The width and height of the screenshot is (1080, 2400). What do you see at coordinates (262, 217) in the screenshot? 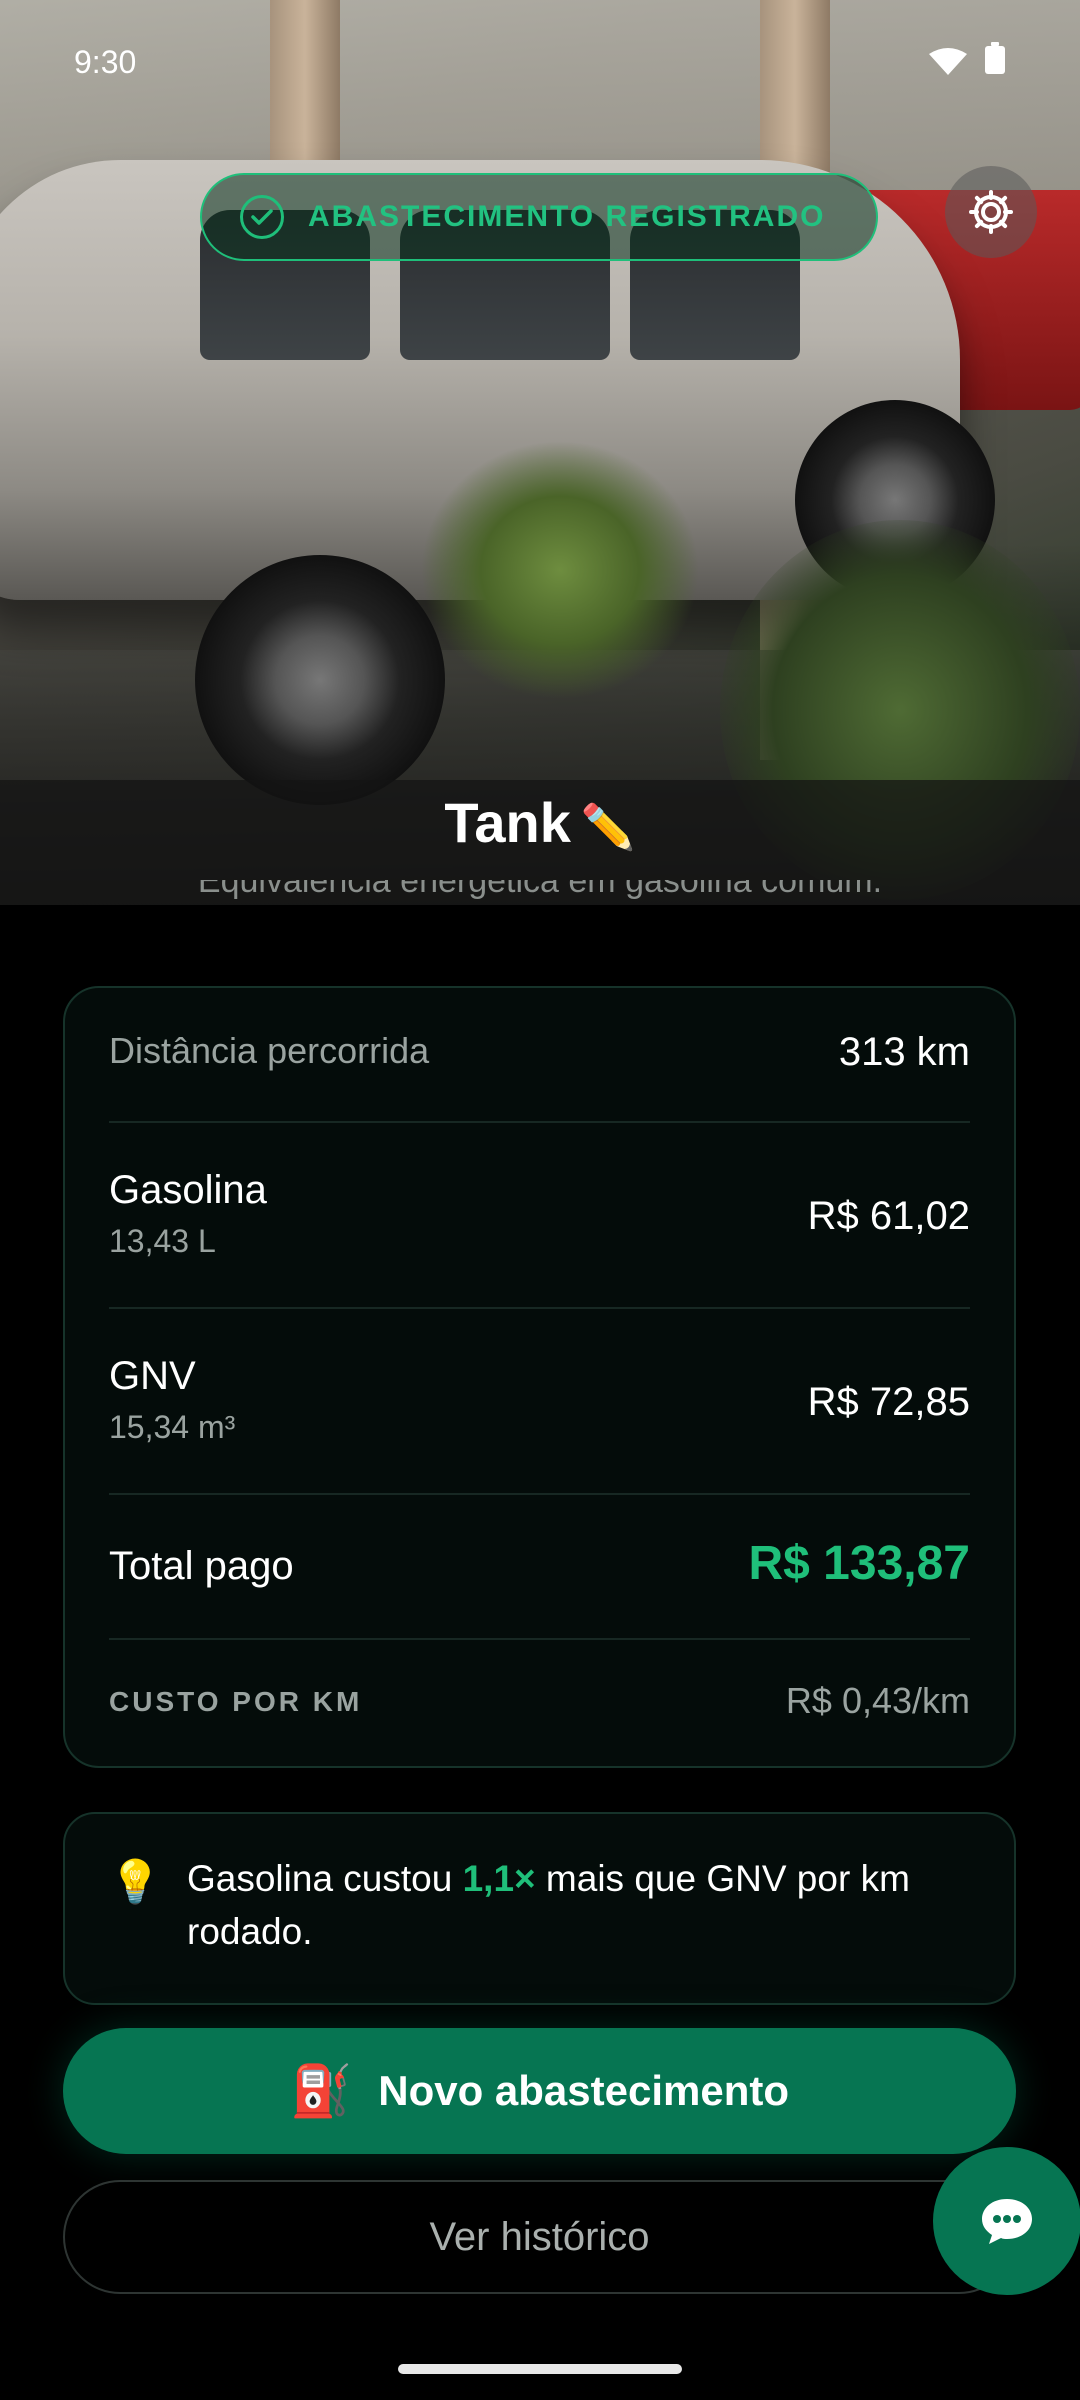
I see `check-circle-icon` at bounding box center [262, 217].